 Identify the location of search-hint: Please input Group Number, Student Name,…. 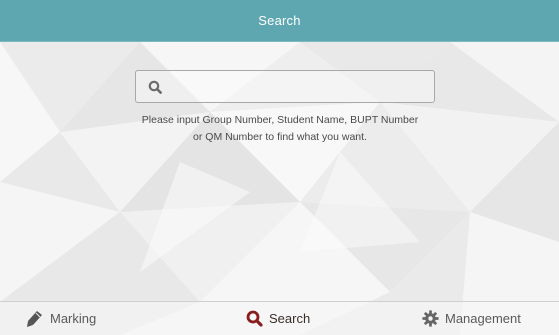
(280, 129).